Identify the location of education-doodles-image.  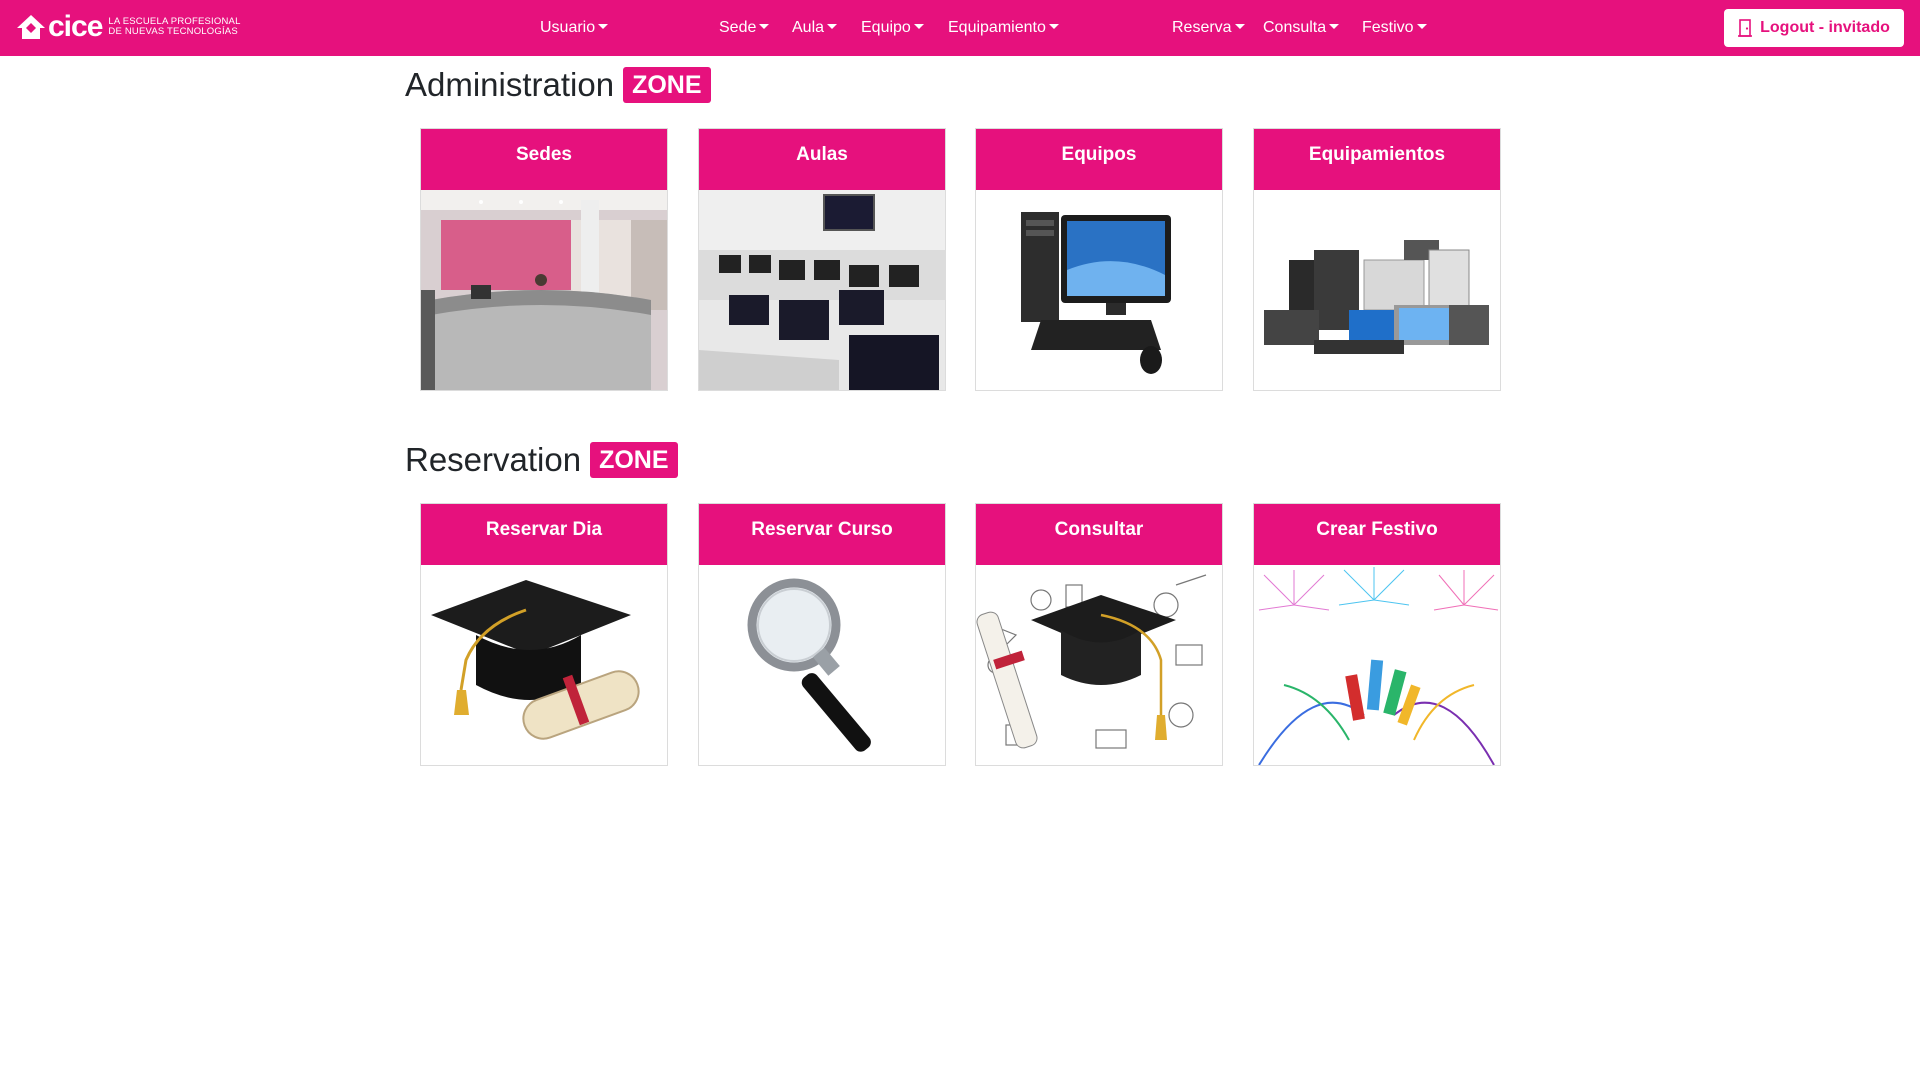
(1099, 665).